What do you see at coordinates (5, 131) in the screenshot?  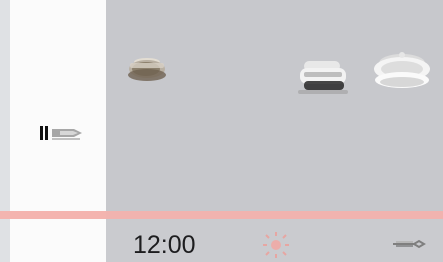 I see `screen-left-edge` at bounding box center [5, 131].